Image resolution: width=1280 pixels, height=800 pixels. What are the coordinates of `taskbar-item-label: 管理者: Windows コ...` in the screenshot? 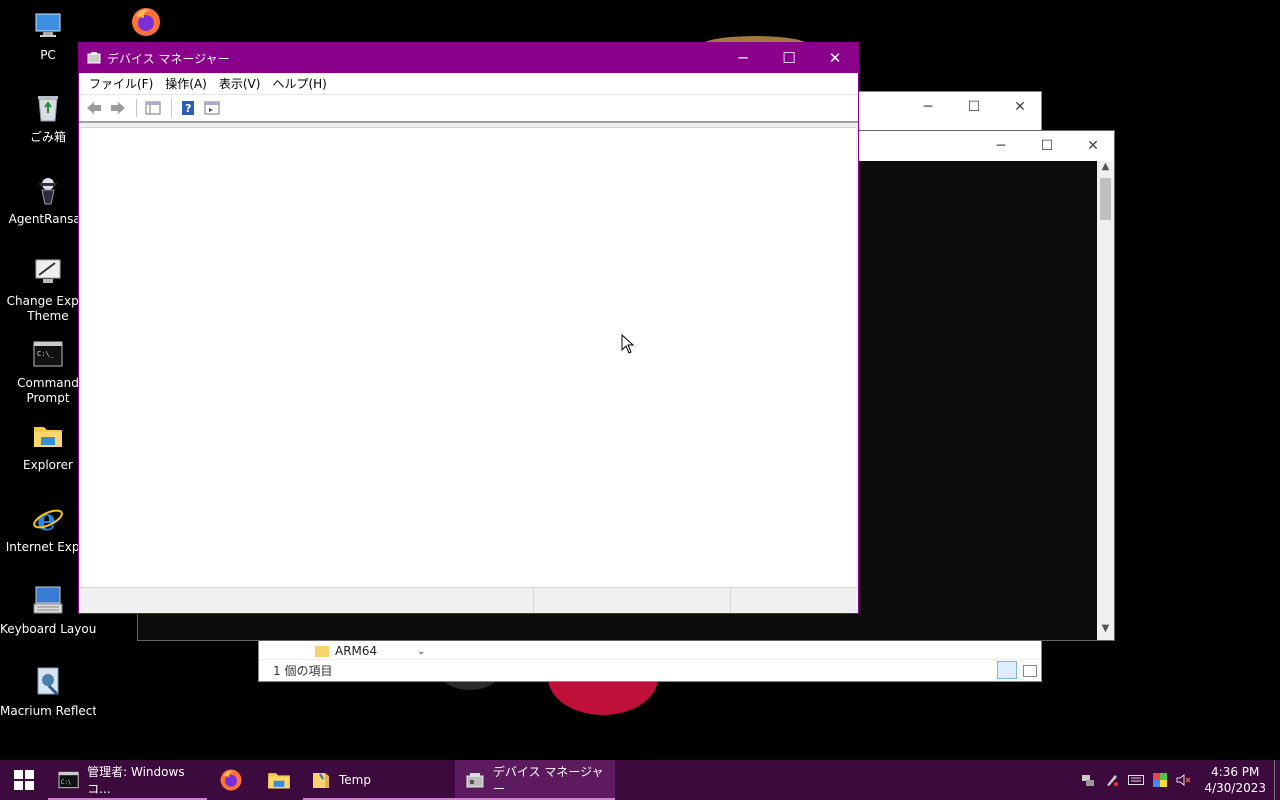 It's located at (136, 780).